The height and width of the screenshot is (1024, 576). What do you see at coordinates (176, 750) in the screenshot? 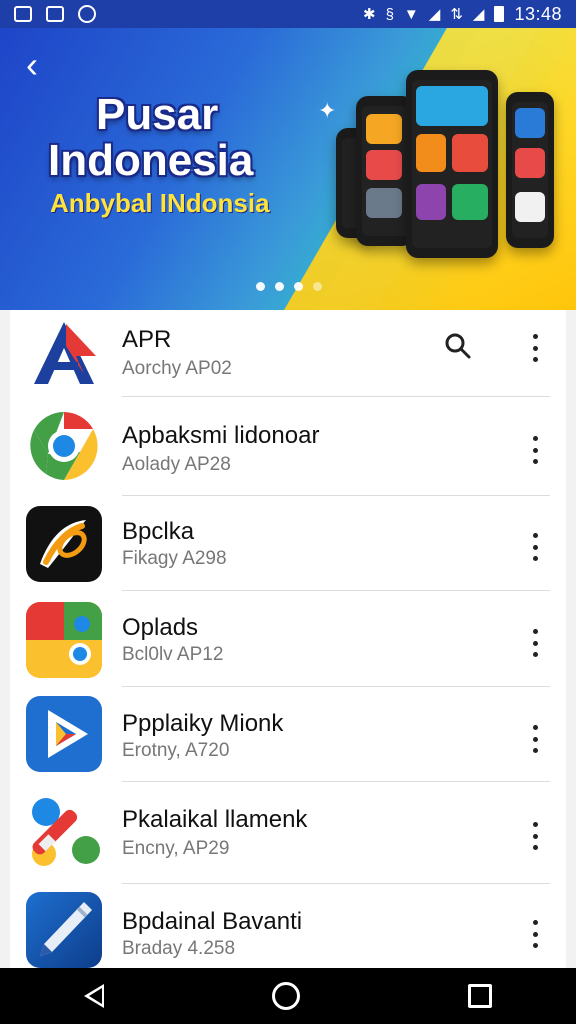
I see `app-subtitle: Erotny, A720` at bounding box center [176, 750].